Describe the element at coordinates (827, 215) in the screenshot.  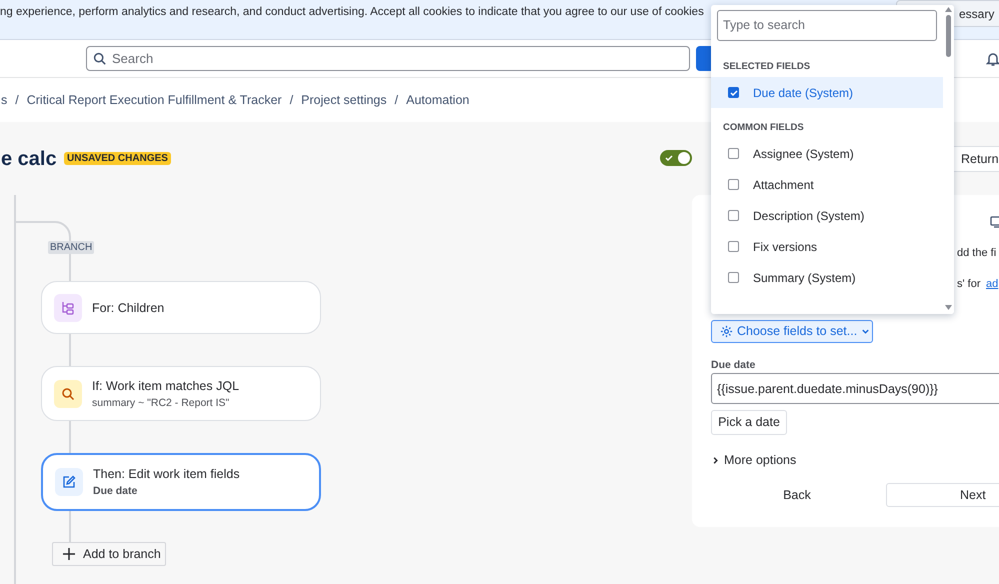
I see `field-option: Description (System)` at that location.